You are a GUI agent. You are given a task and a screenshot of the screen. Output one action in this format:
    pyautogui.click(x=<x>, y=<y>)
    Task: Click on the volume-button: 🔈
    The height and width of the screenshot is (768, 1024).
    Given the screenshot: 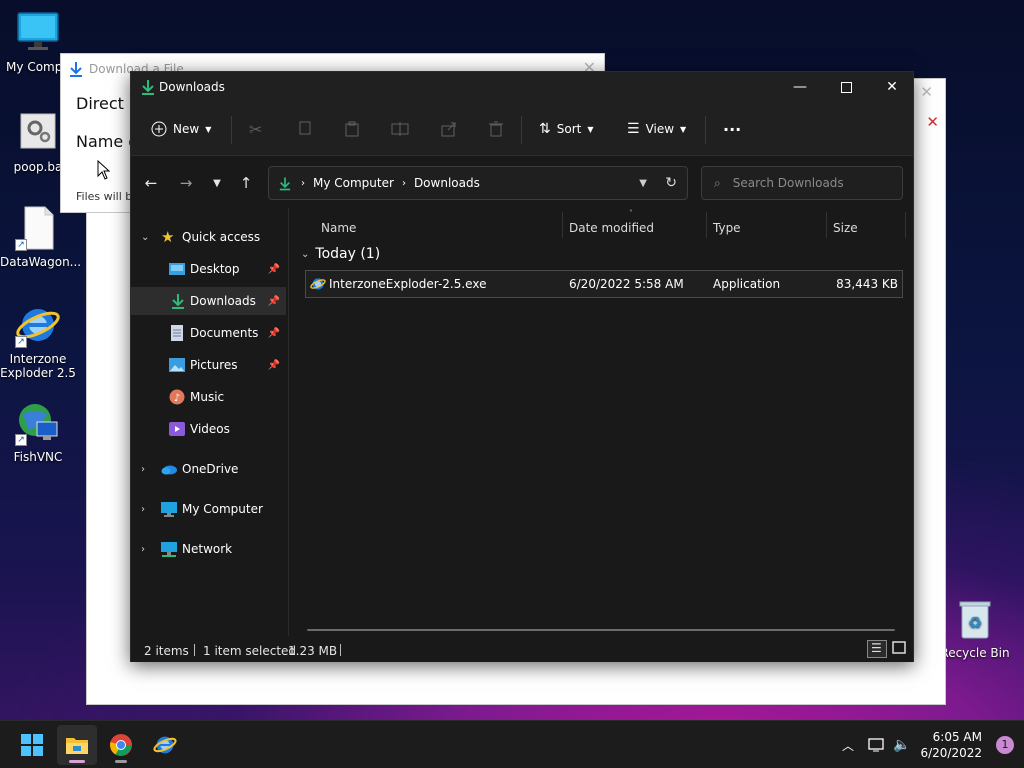 What is the action you would take?
    pyautogui.click(x=901, y=744)
    